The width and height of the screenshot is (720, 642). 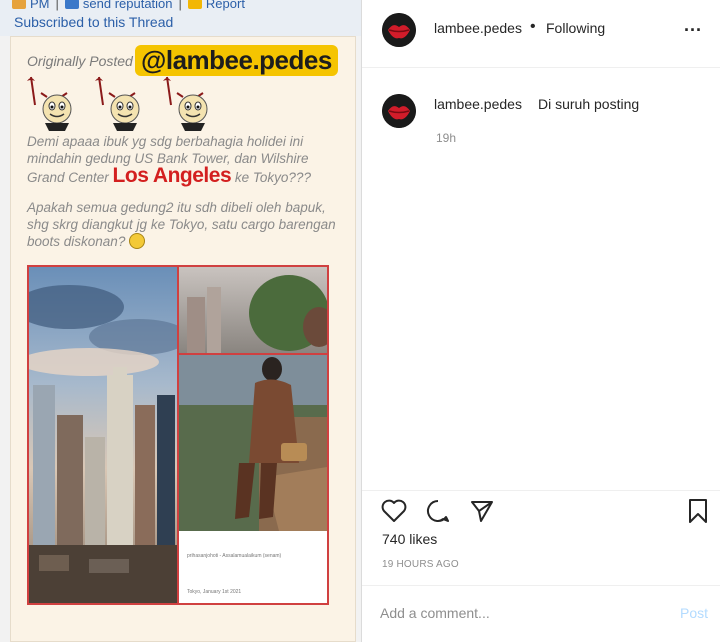 I want to click on woman-head, so click(x=272, y=369).